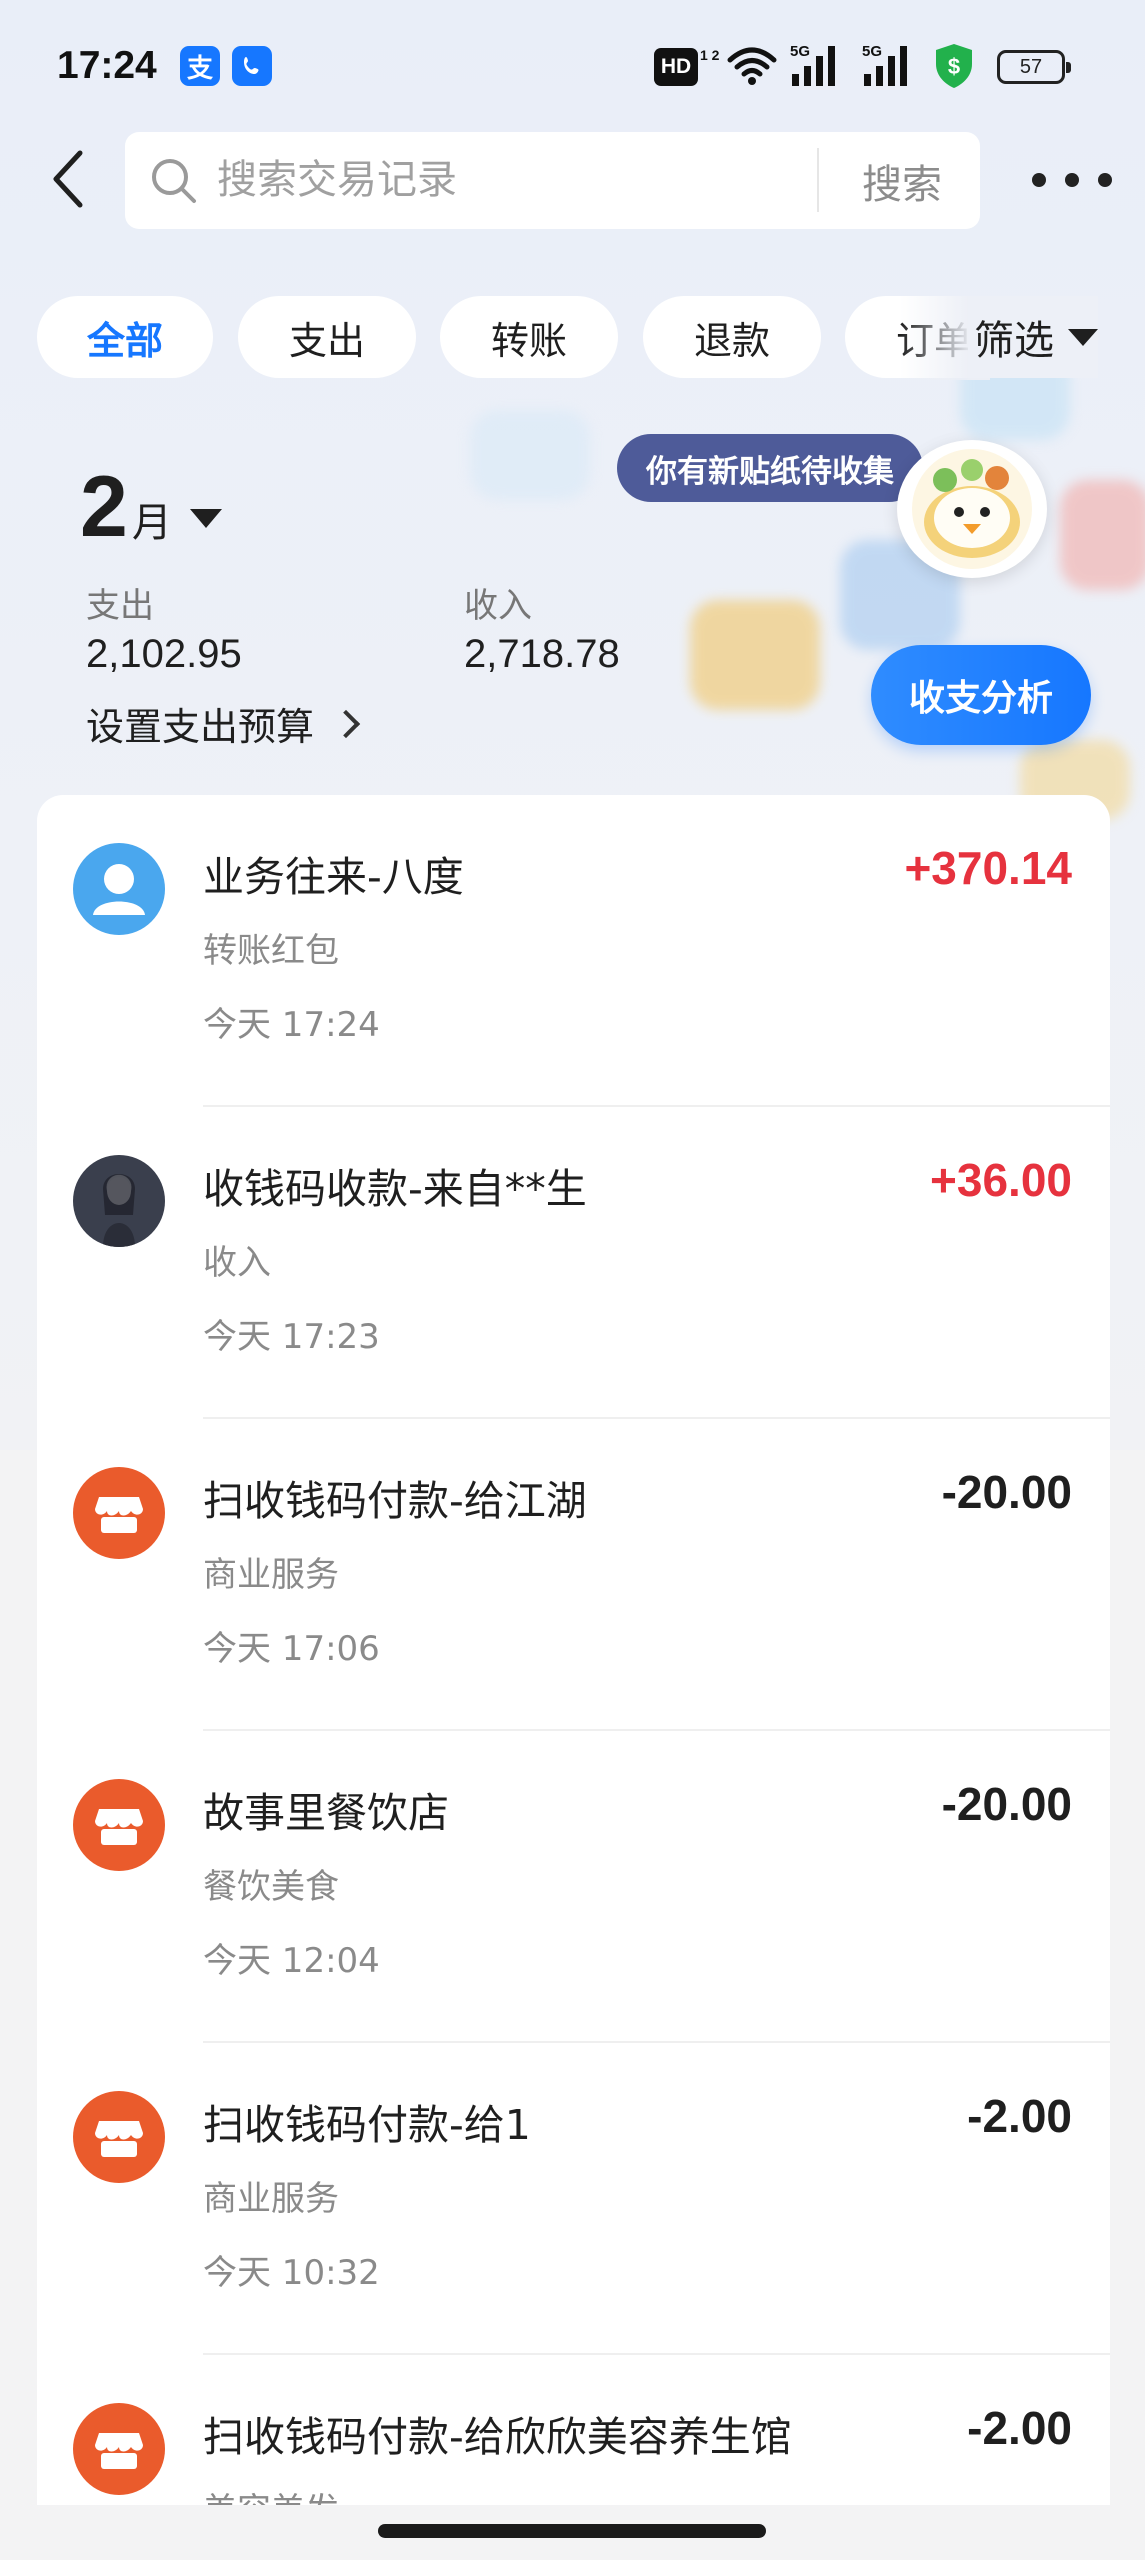 The width and height of the screenshot is (1145, 2560). Describe the element at coordinates (1001, 1180) in the screenshot. I see `transaction-amount: +36.00` at that location.